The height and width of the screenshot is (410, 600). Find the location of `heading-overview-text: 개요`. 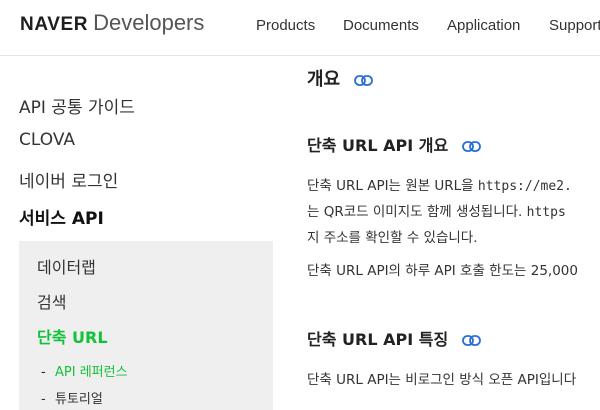

heading-overview-text: 개요 is located at coordinates (324, 79).